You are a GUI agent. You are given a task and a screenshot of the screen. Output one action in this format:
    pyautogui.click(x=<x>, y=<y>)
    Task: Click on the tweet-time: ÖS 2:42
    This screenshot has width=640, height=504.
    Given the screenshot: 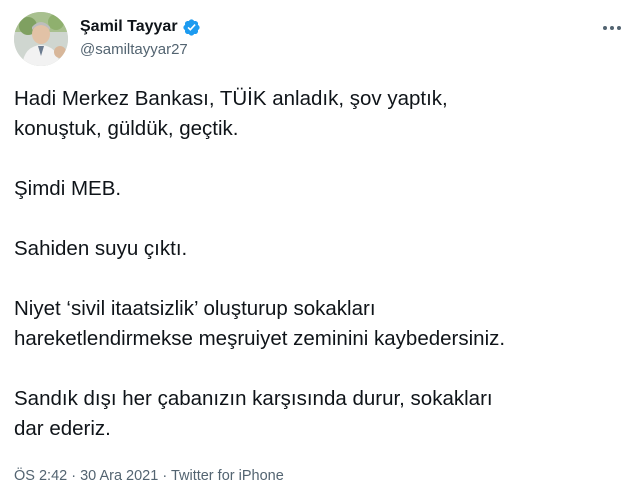 What is the action you would take?
    pyautogui.click(x=40, y=476)
    